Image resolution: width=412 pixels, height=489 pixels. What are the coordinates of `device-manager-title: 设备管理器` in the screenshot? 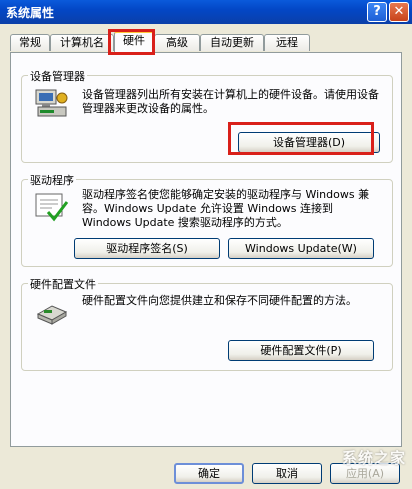 It's located at (57, 76).